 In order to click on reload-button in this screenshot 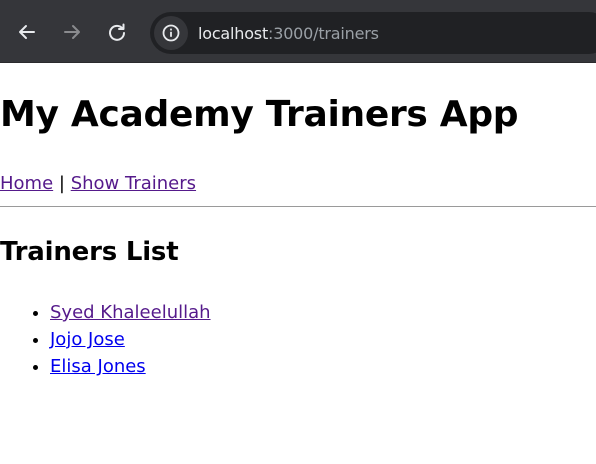, I will do `click(117, 32)`.